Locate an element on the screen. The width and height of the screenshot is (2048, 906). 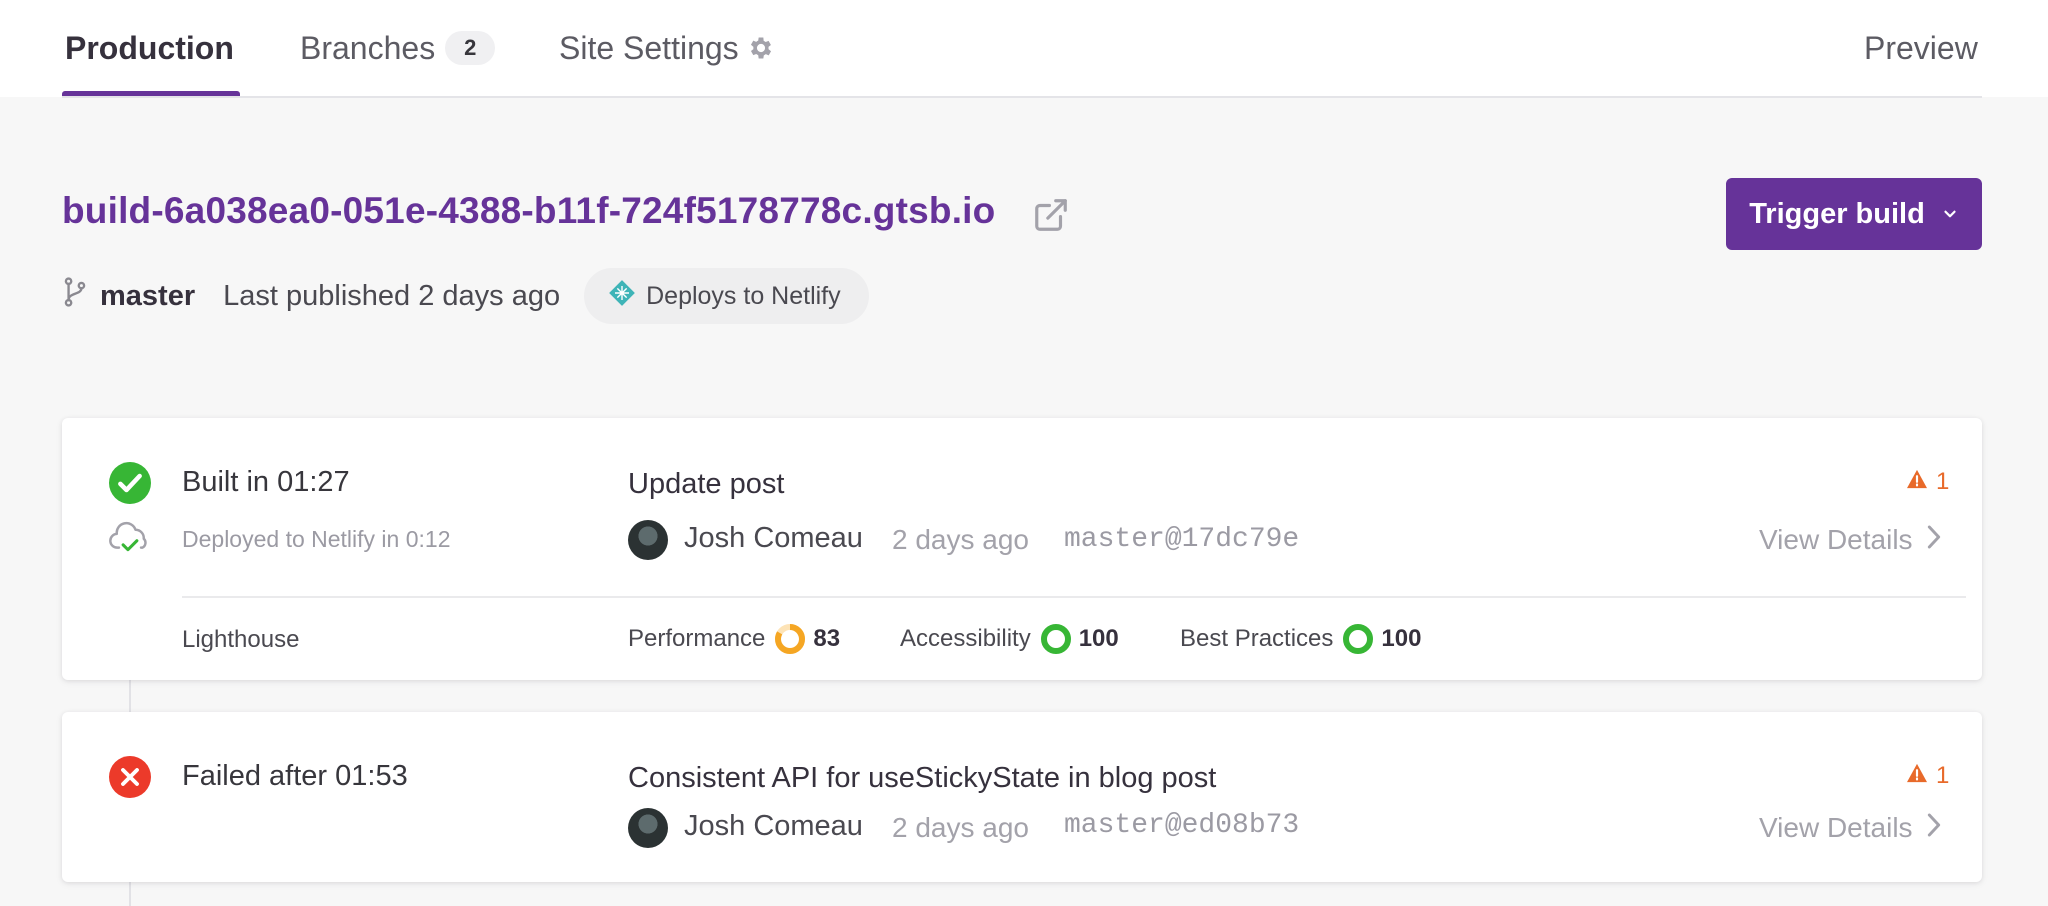
tab-production-label: Production is located at coordinates (149, 47).